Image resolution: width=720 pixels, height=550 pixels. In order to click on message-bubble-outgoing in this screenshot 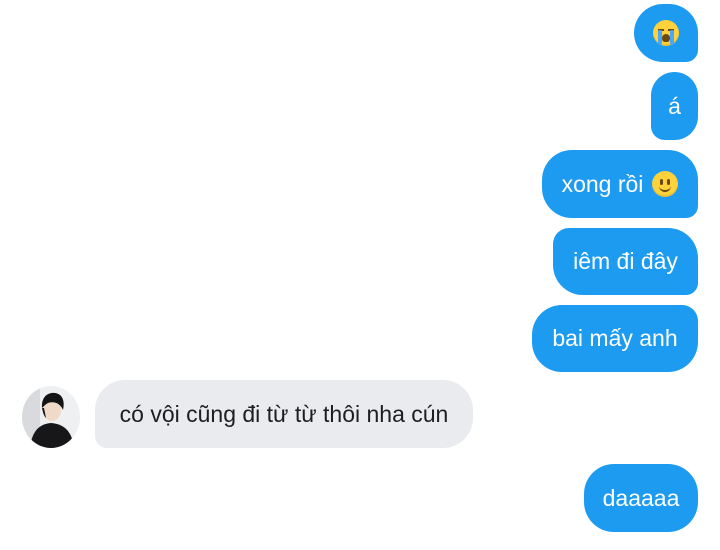, I will do `click(666, 33)`.